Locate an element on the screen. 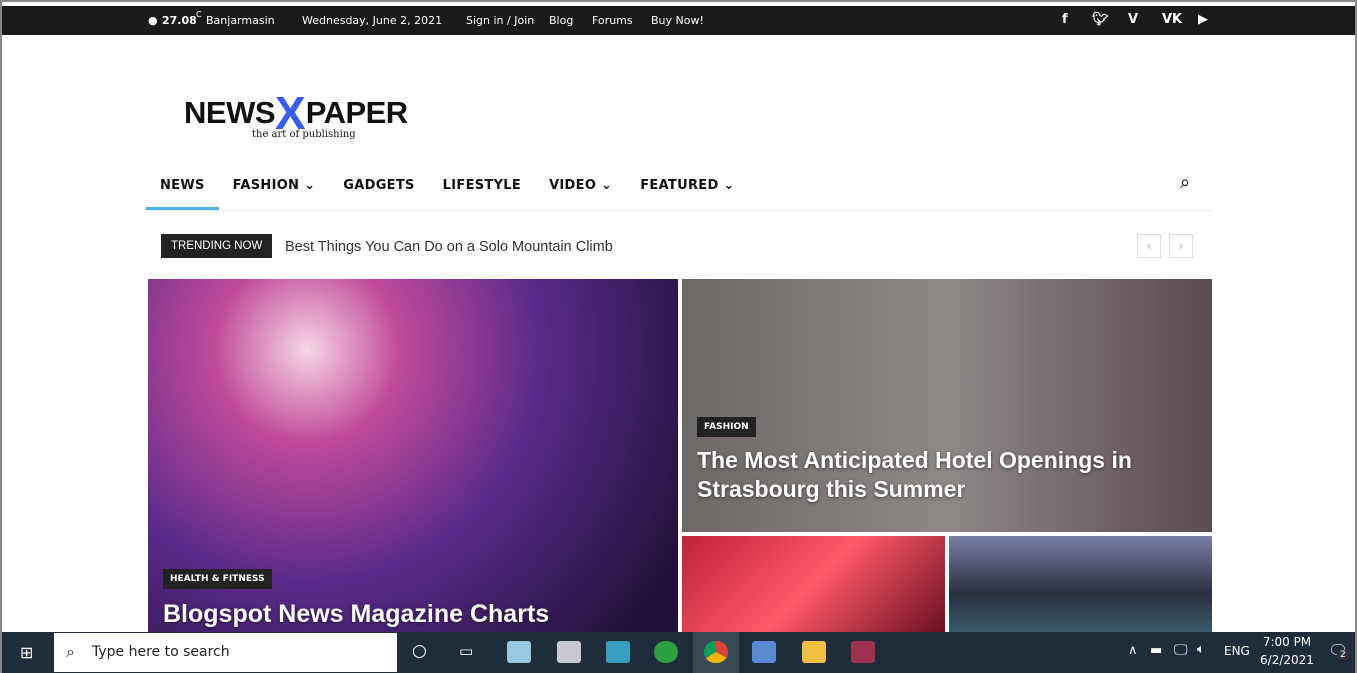 This screenshot has width=1357, height=673. logo-paper: PAPER is located at coordinates (357, 112).